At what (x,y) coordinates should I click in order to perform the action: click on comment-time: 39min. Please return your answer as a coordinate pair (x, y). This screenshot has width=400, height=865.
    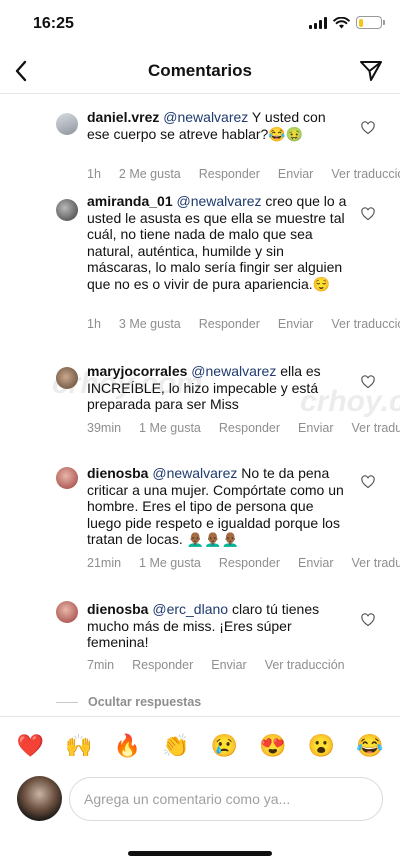
    Looking at the image, I should click on (104, 428).